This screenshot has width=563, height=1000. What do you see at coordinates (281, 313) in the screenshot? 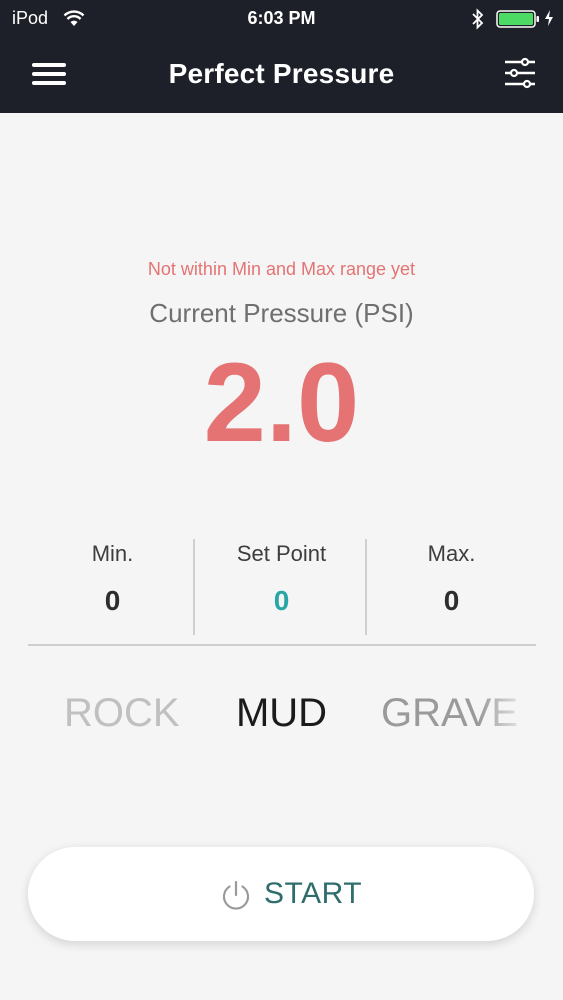
I see `pressure-label: Current Pressure (PSI)` at bounding box center [281, 313].